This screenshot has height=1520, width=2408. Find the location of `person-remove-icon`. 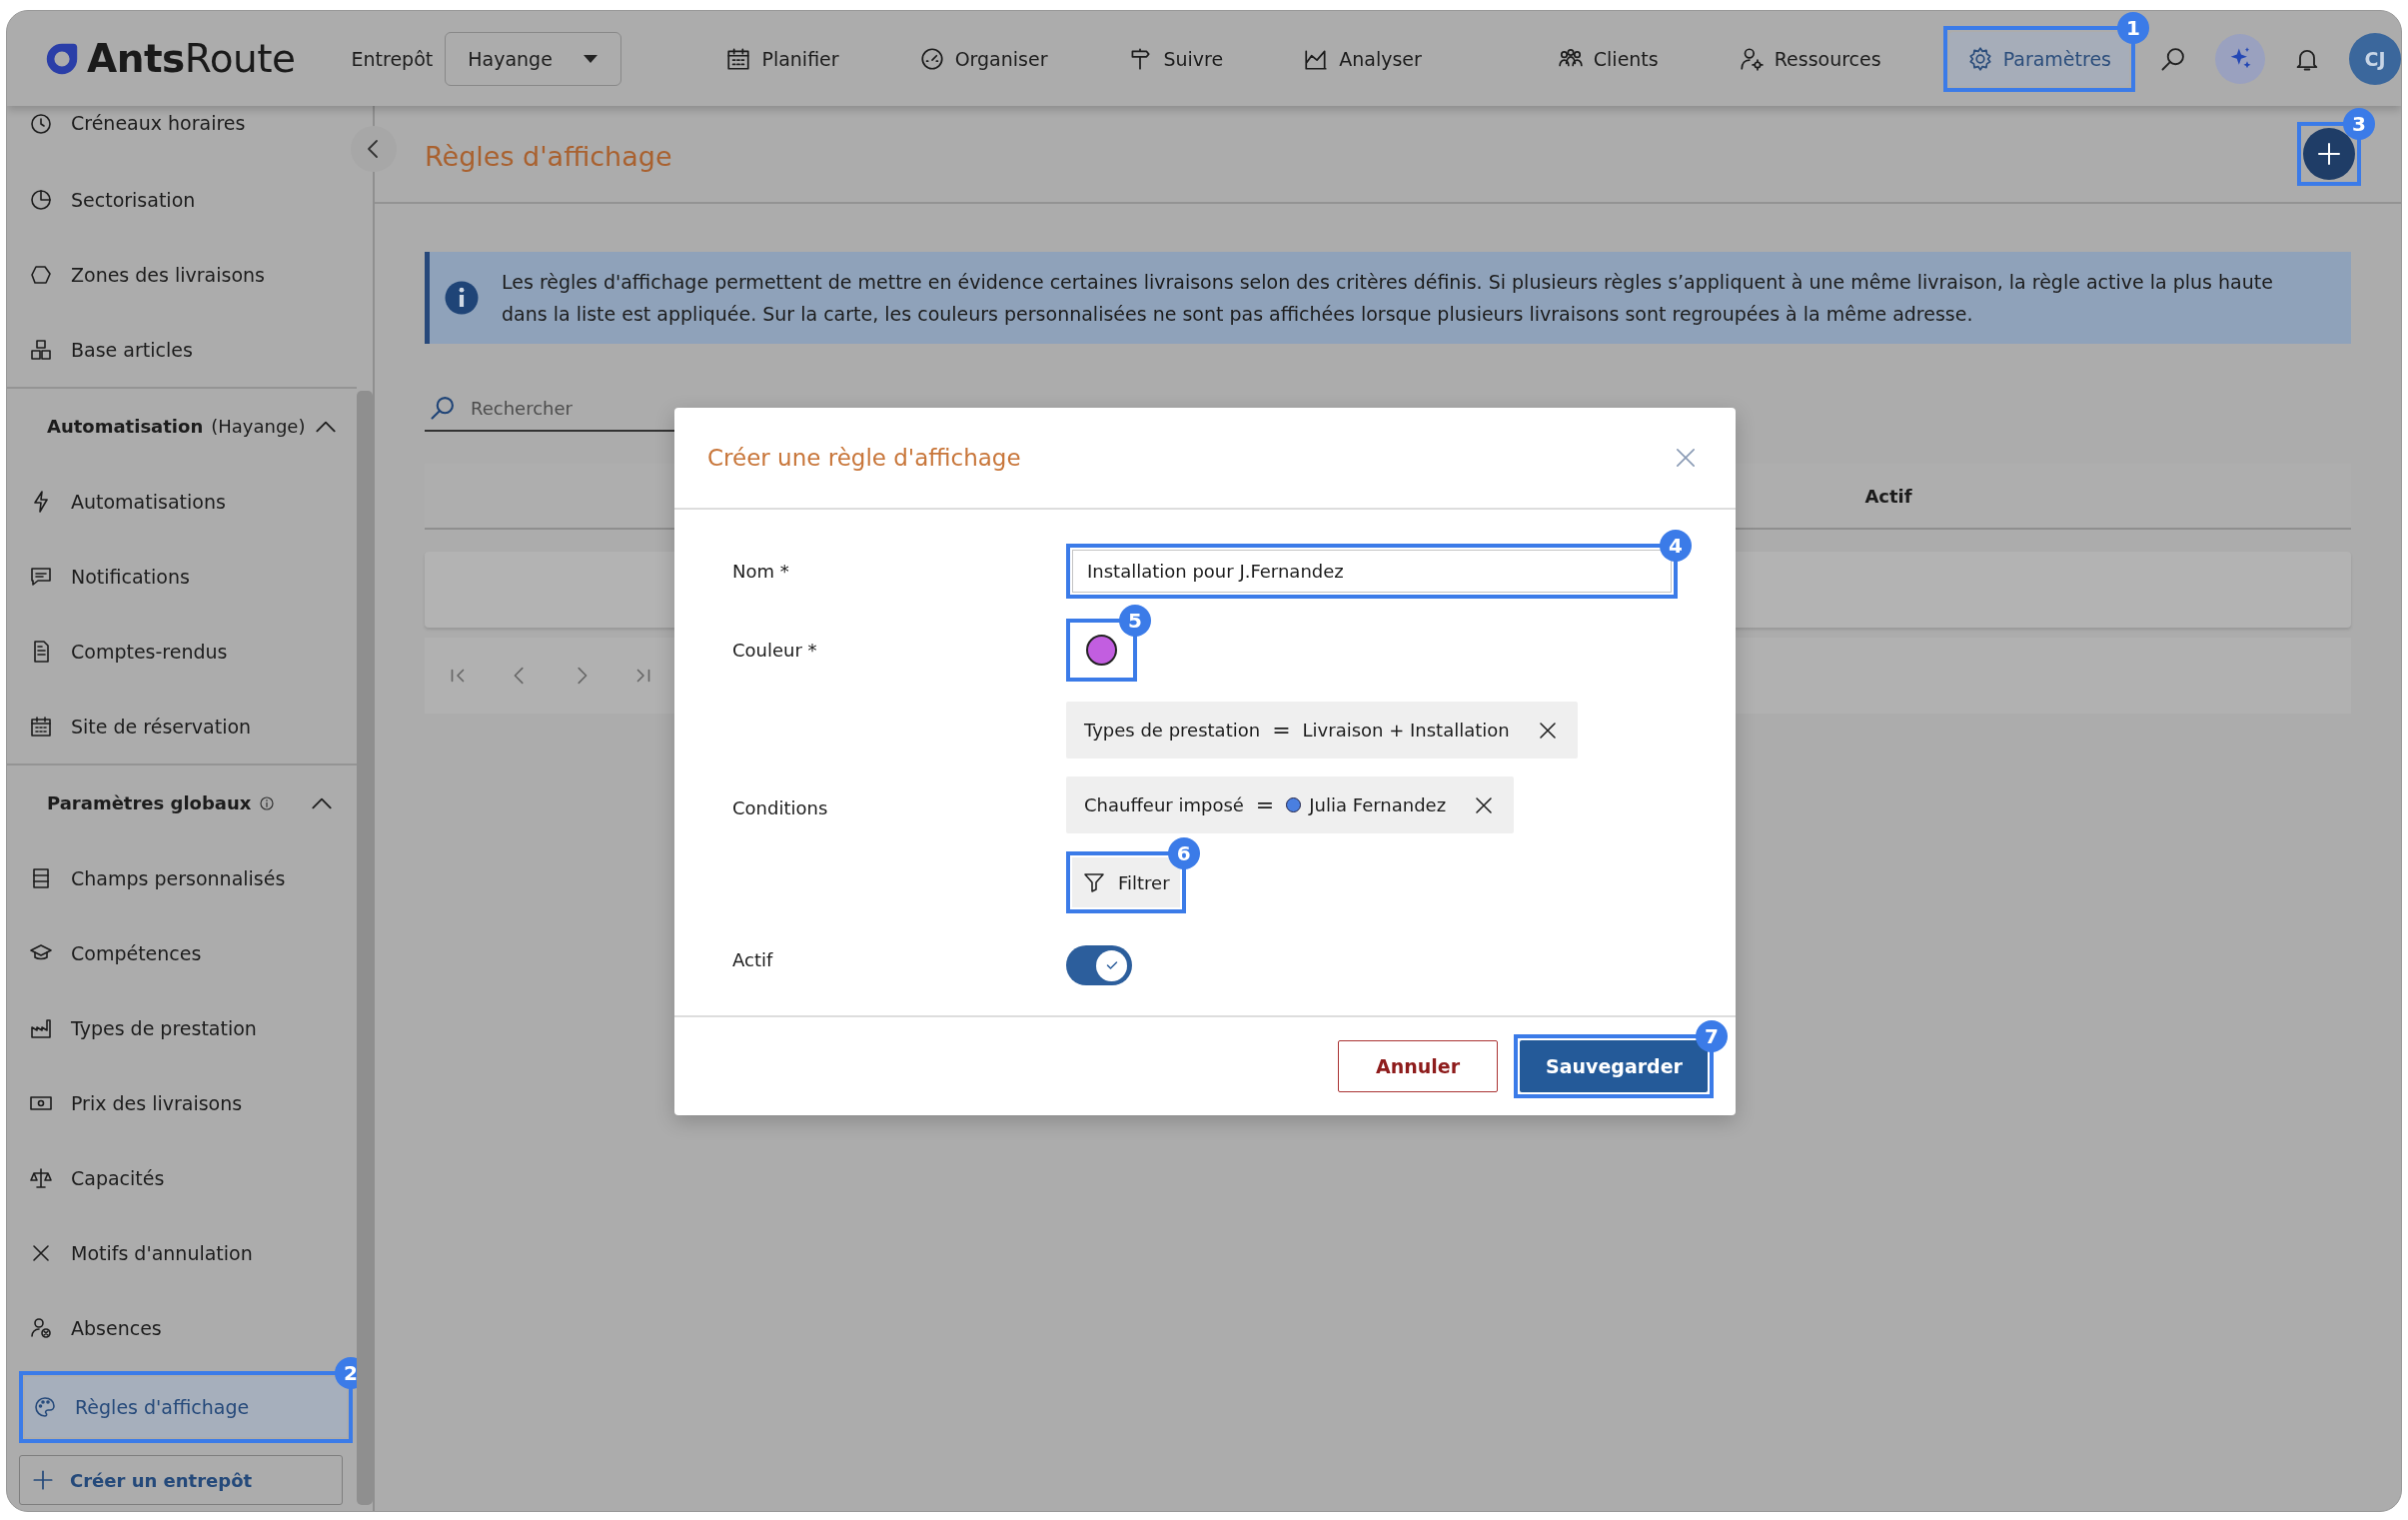

person-remove-icon is located at coordinates (41, 1327).